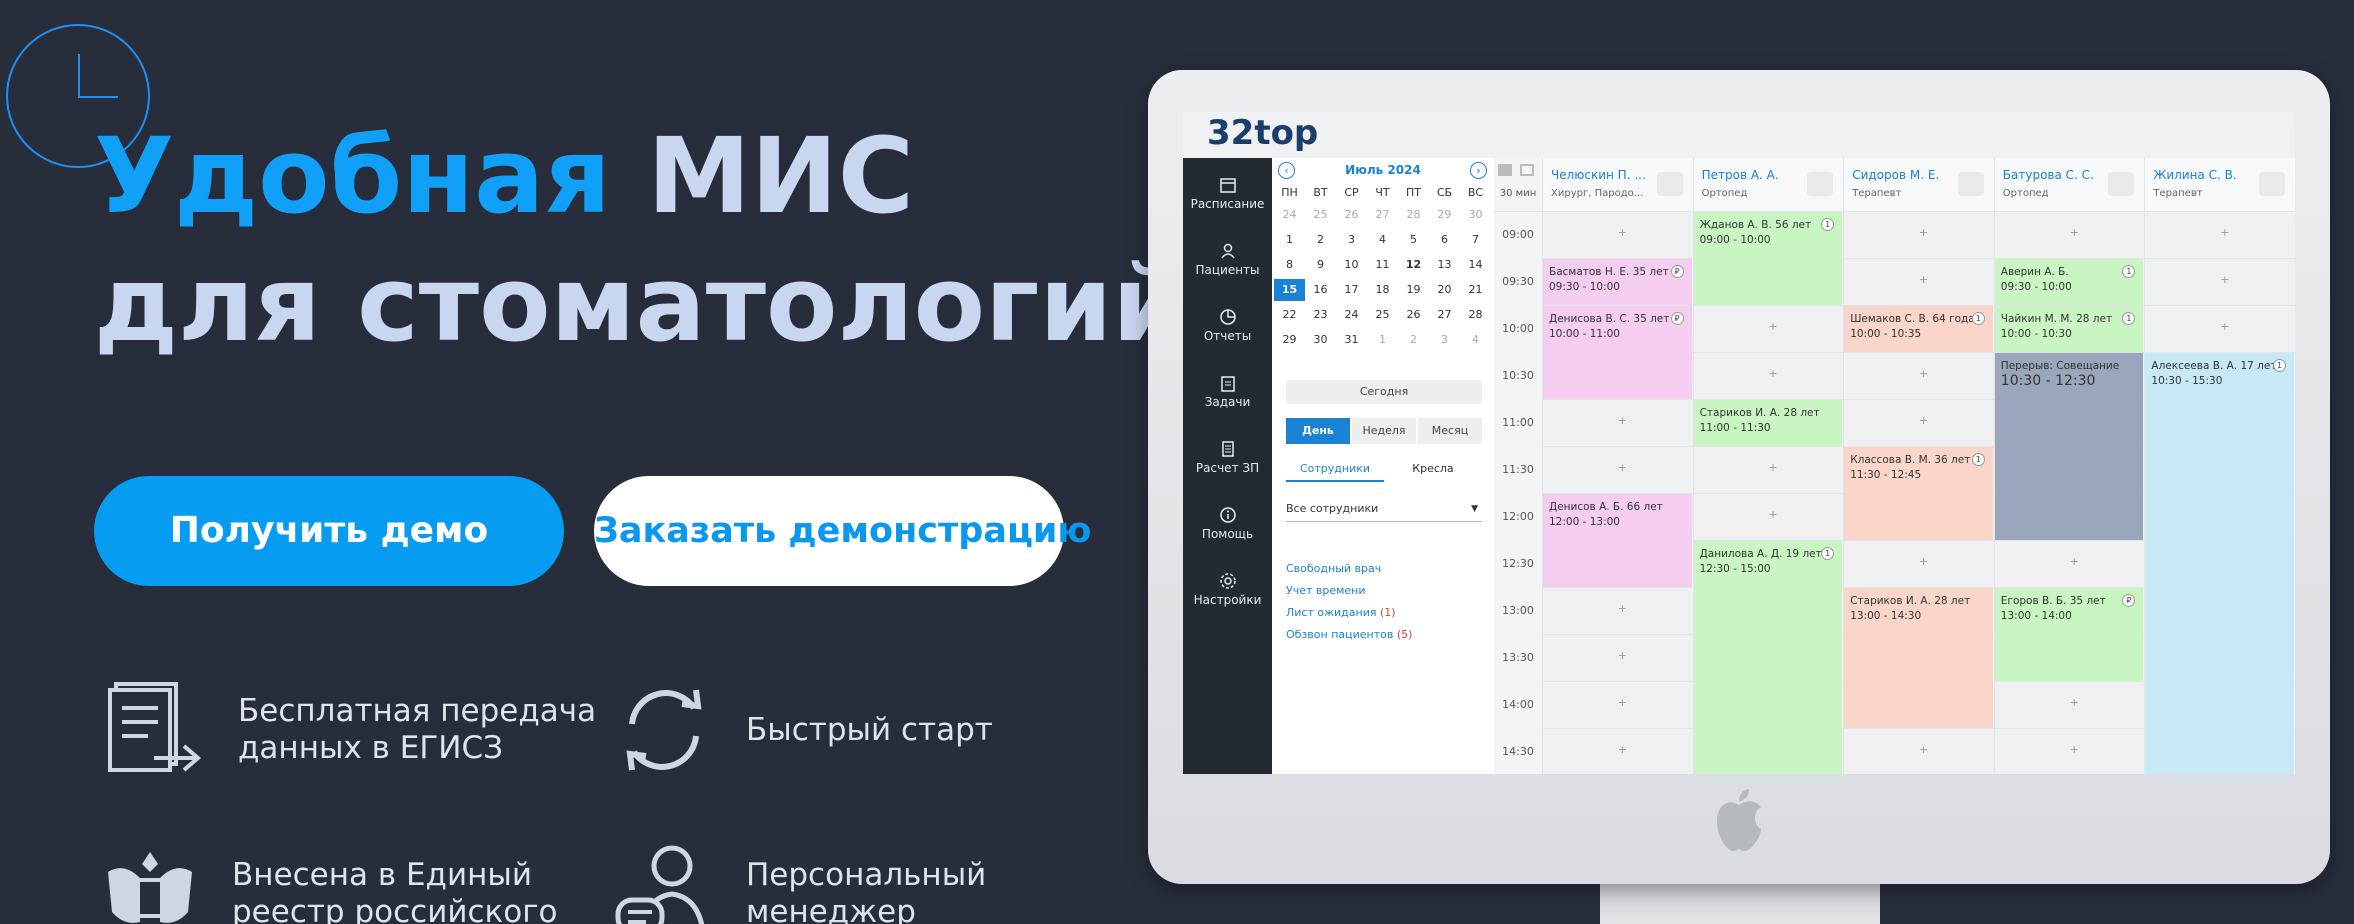 This screenshot has width=2354, height=924. Describe the element at coordinates (1384, 392) in the screenshot. I see `today-button: Сегодня` at that location.